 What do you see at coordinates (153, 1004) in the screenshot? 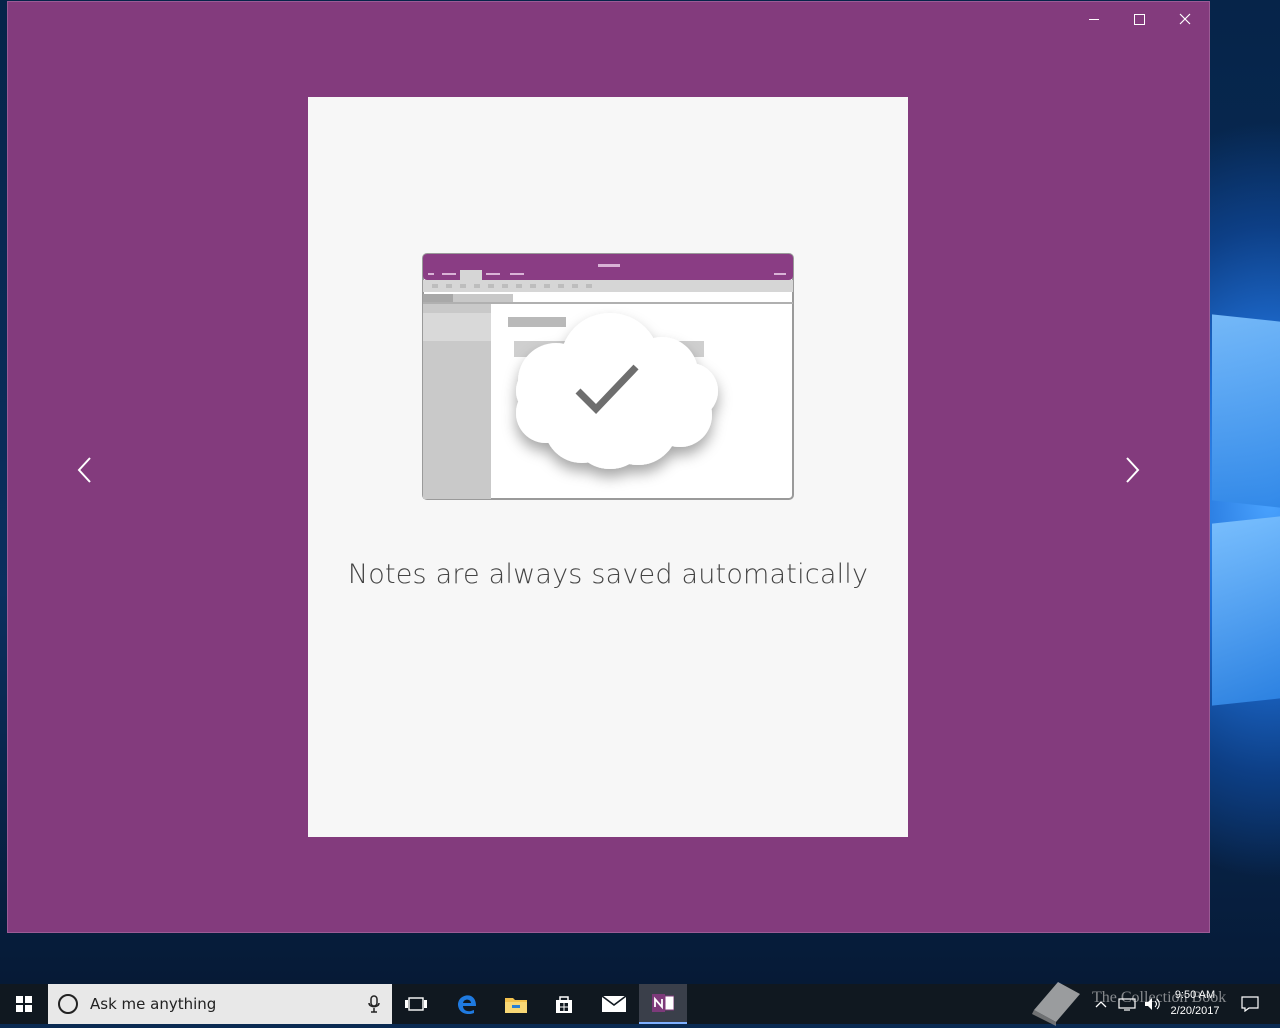
I see `search-placeholder: Ask me anything` at bounding box center [153, 1004].